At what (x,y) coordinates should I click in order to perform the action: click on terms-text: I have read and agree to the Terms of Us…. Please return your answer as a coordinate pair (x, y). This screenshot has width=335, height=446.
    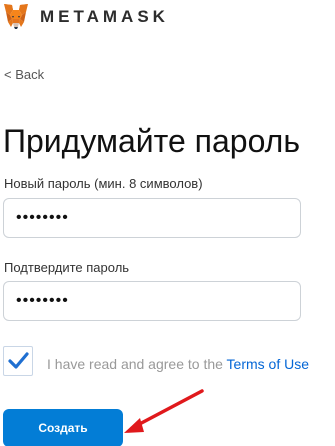
    Looking at the image, I should click on (178, 364).